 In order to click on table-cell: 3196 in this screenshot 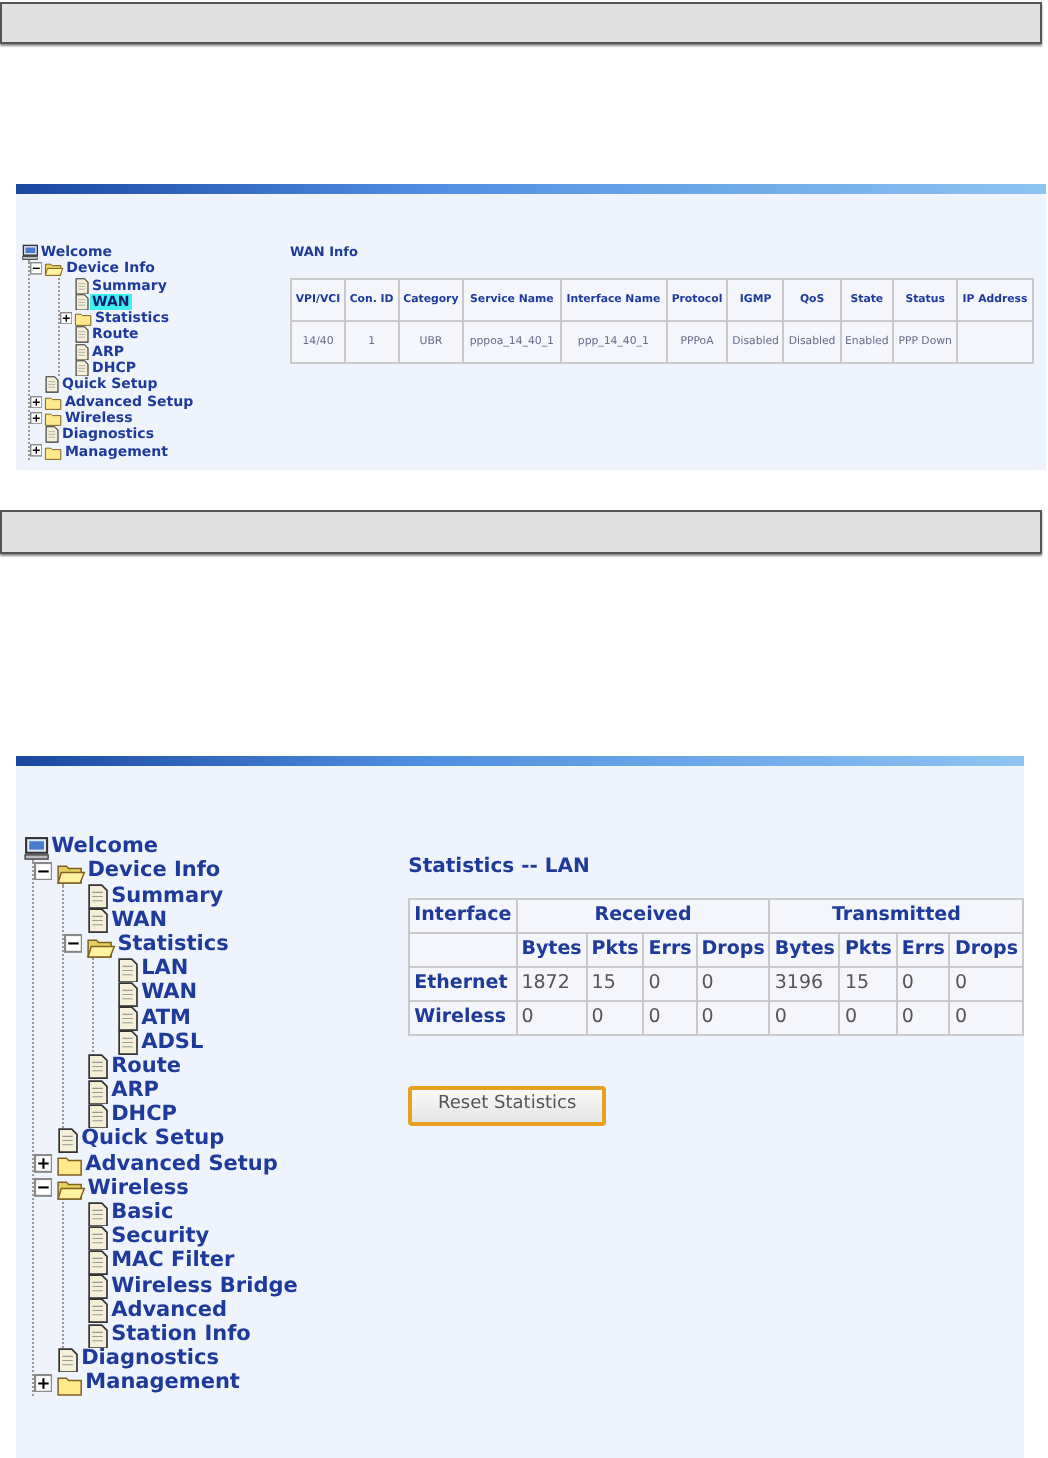, I will do `click(804, 984)`.